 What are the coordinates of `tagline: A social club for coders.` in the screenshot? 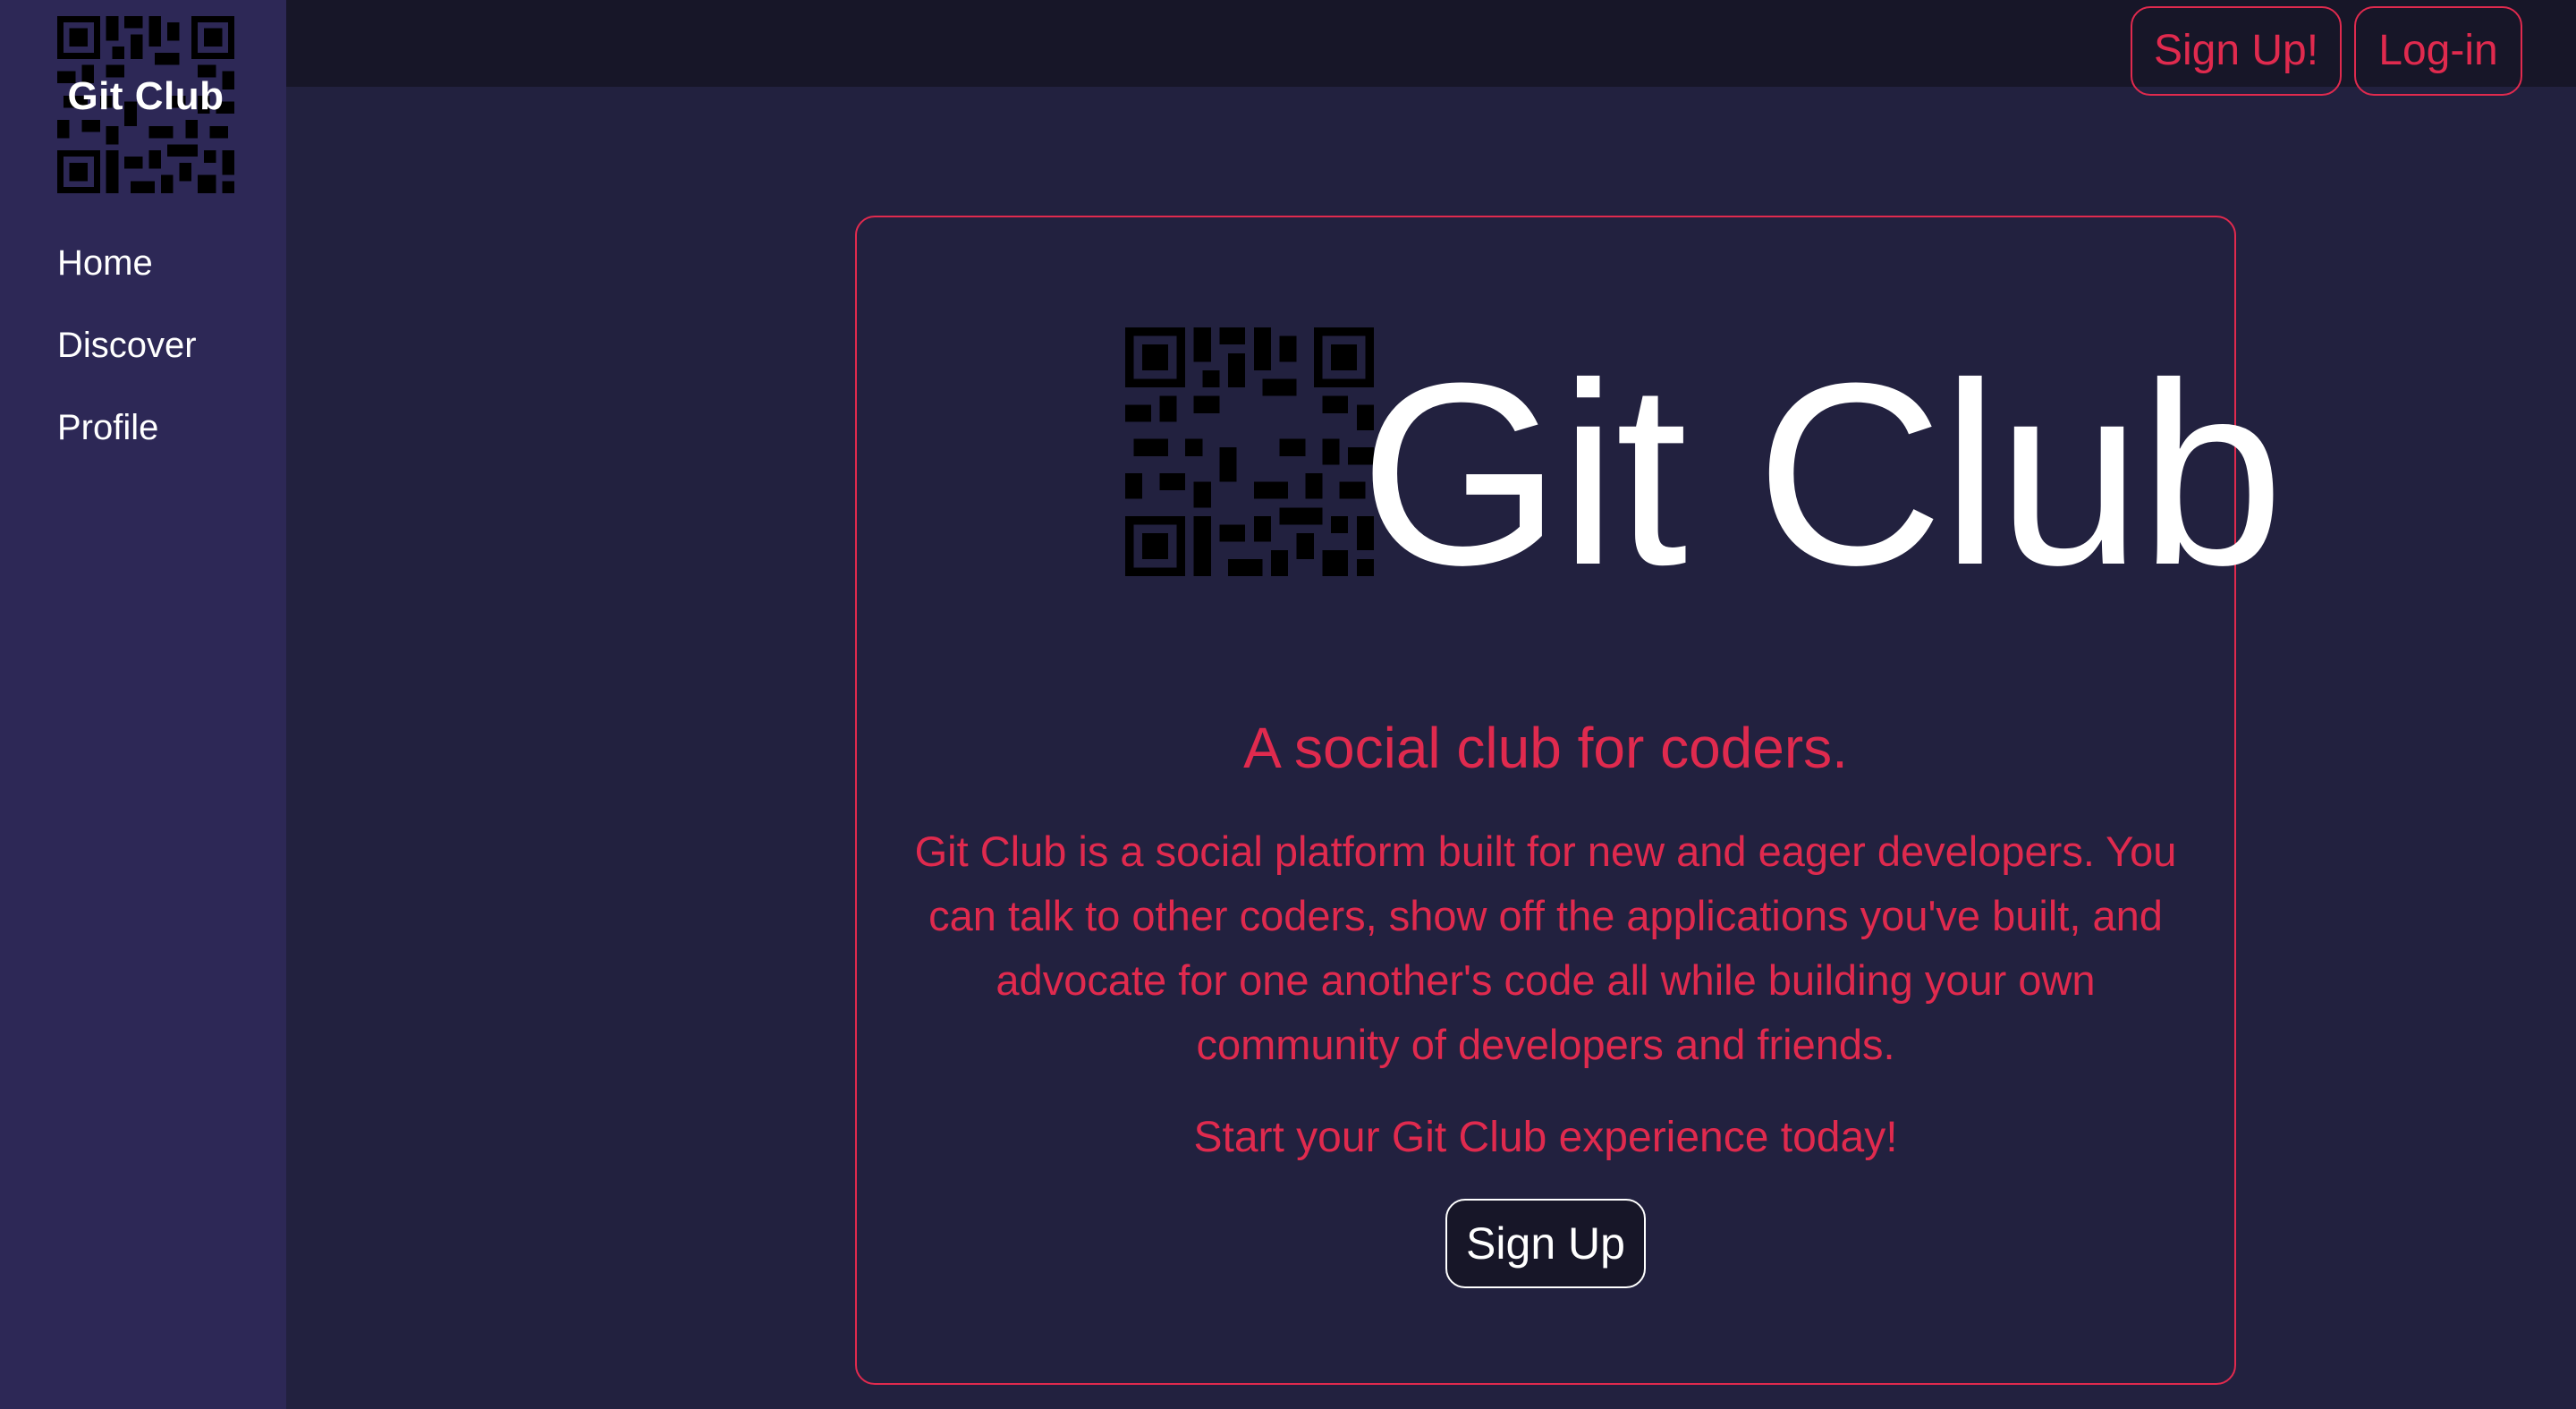 It's located at (1545, 748).